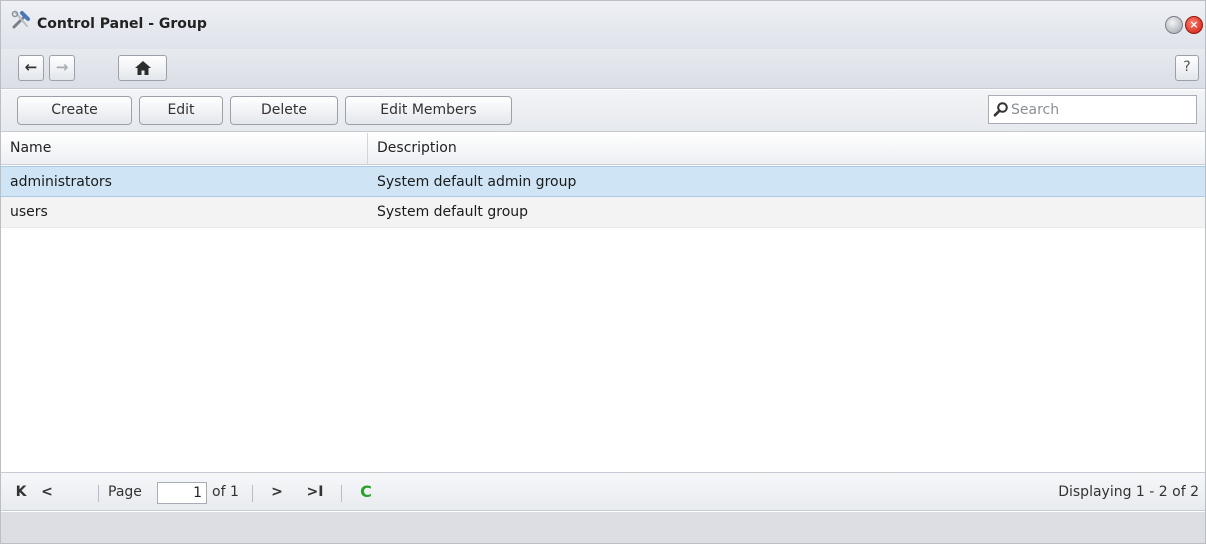 This screenshot has height=544, width=1206. What do you see at coordinates (786, 149) in the screenshot?
I see `column-header-description: Description` at bounding box center [786, 149].